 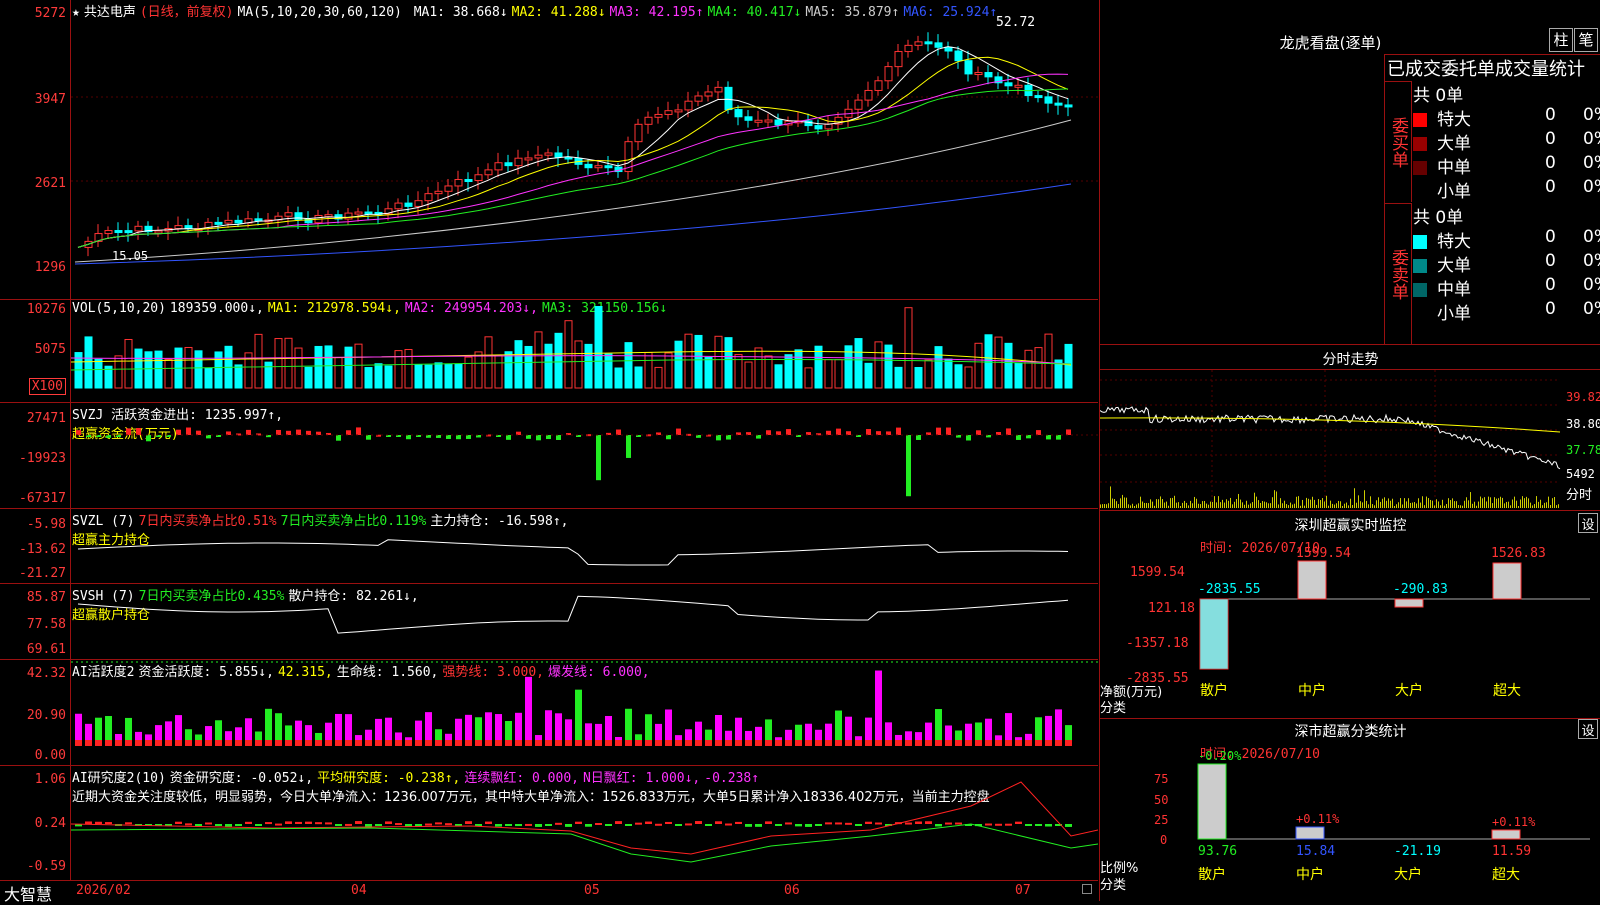 I want to click on bottom-bar: 大智慧 2026/02 04 05 06 07, so click(x=549, y=892).